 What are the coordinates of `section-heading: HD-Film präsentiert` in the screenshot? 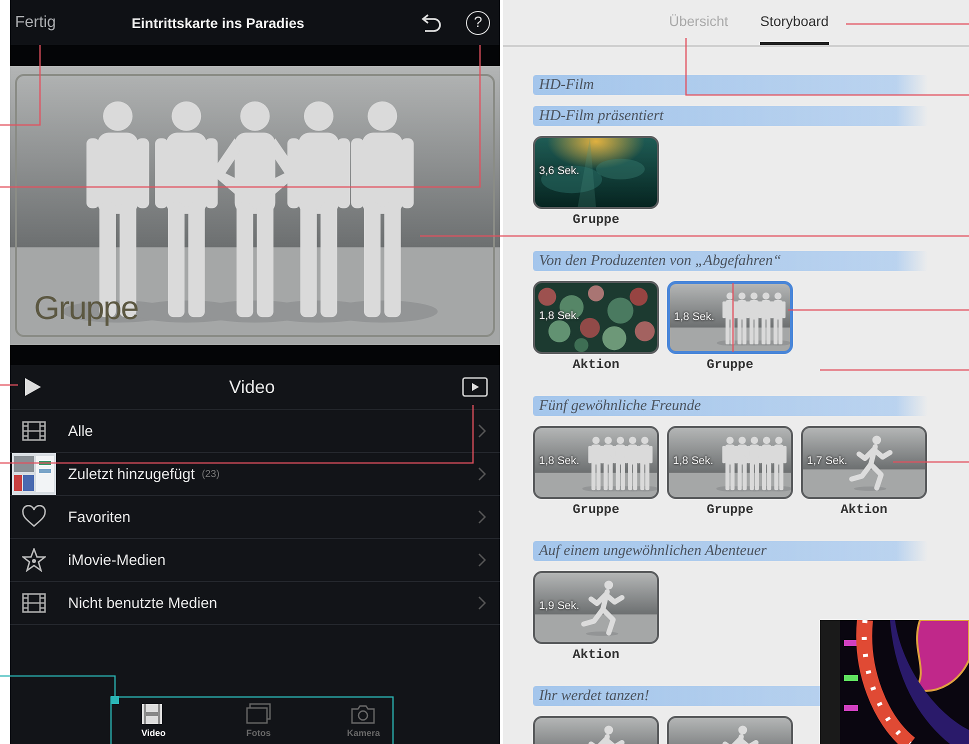 It's located at (730, 116).